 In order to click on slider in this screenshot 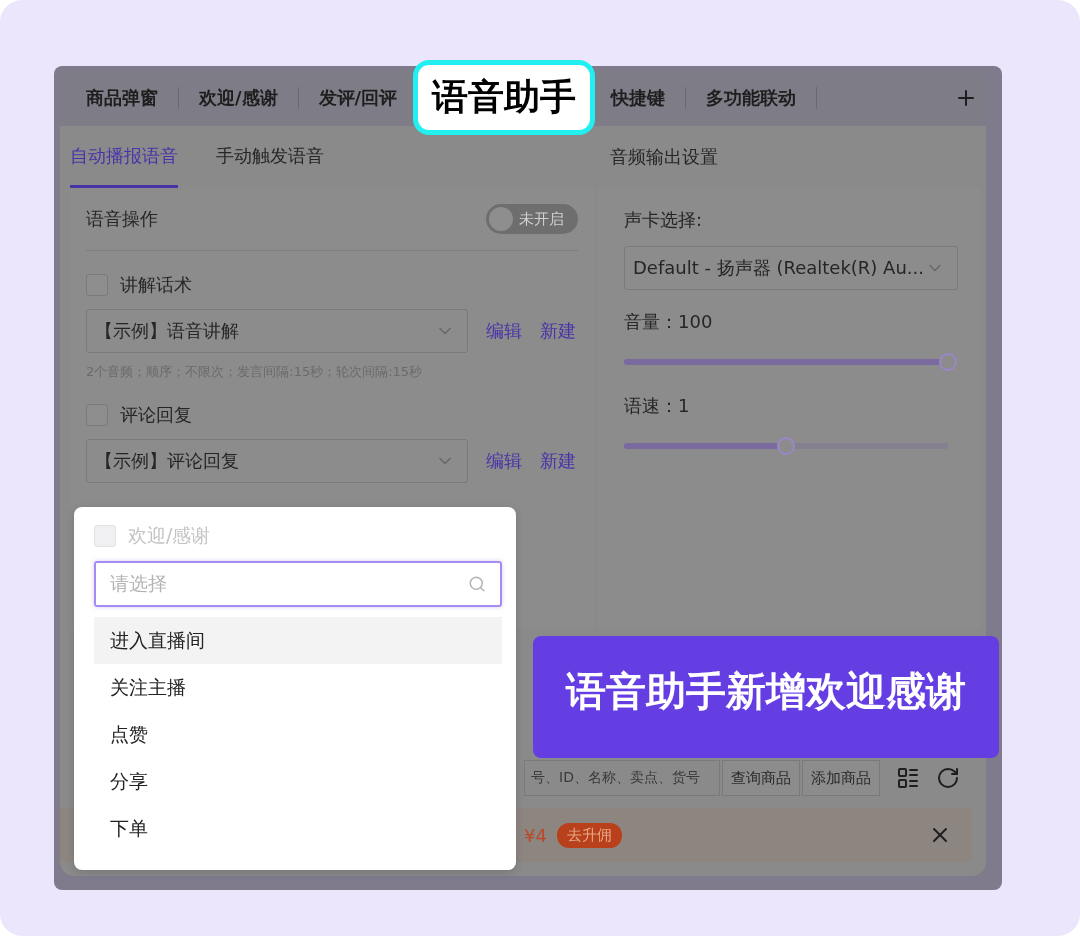, I will do `click(791, 362)`.